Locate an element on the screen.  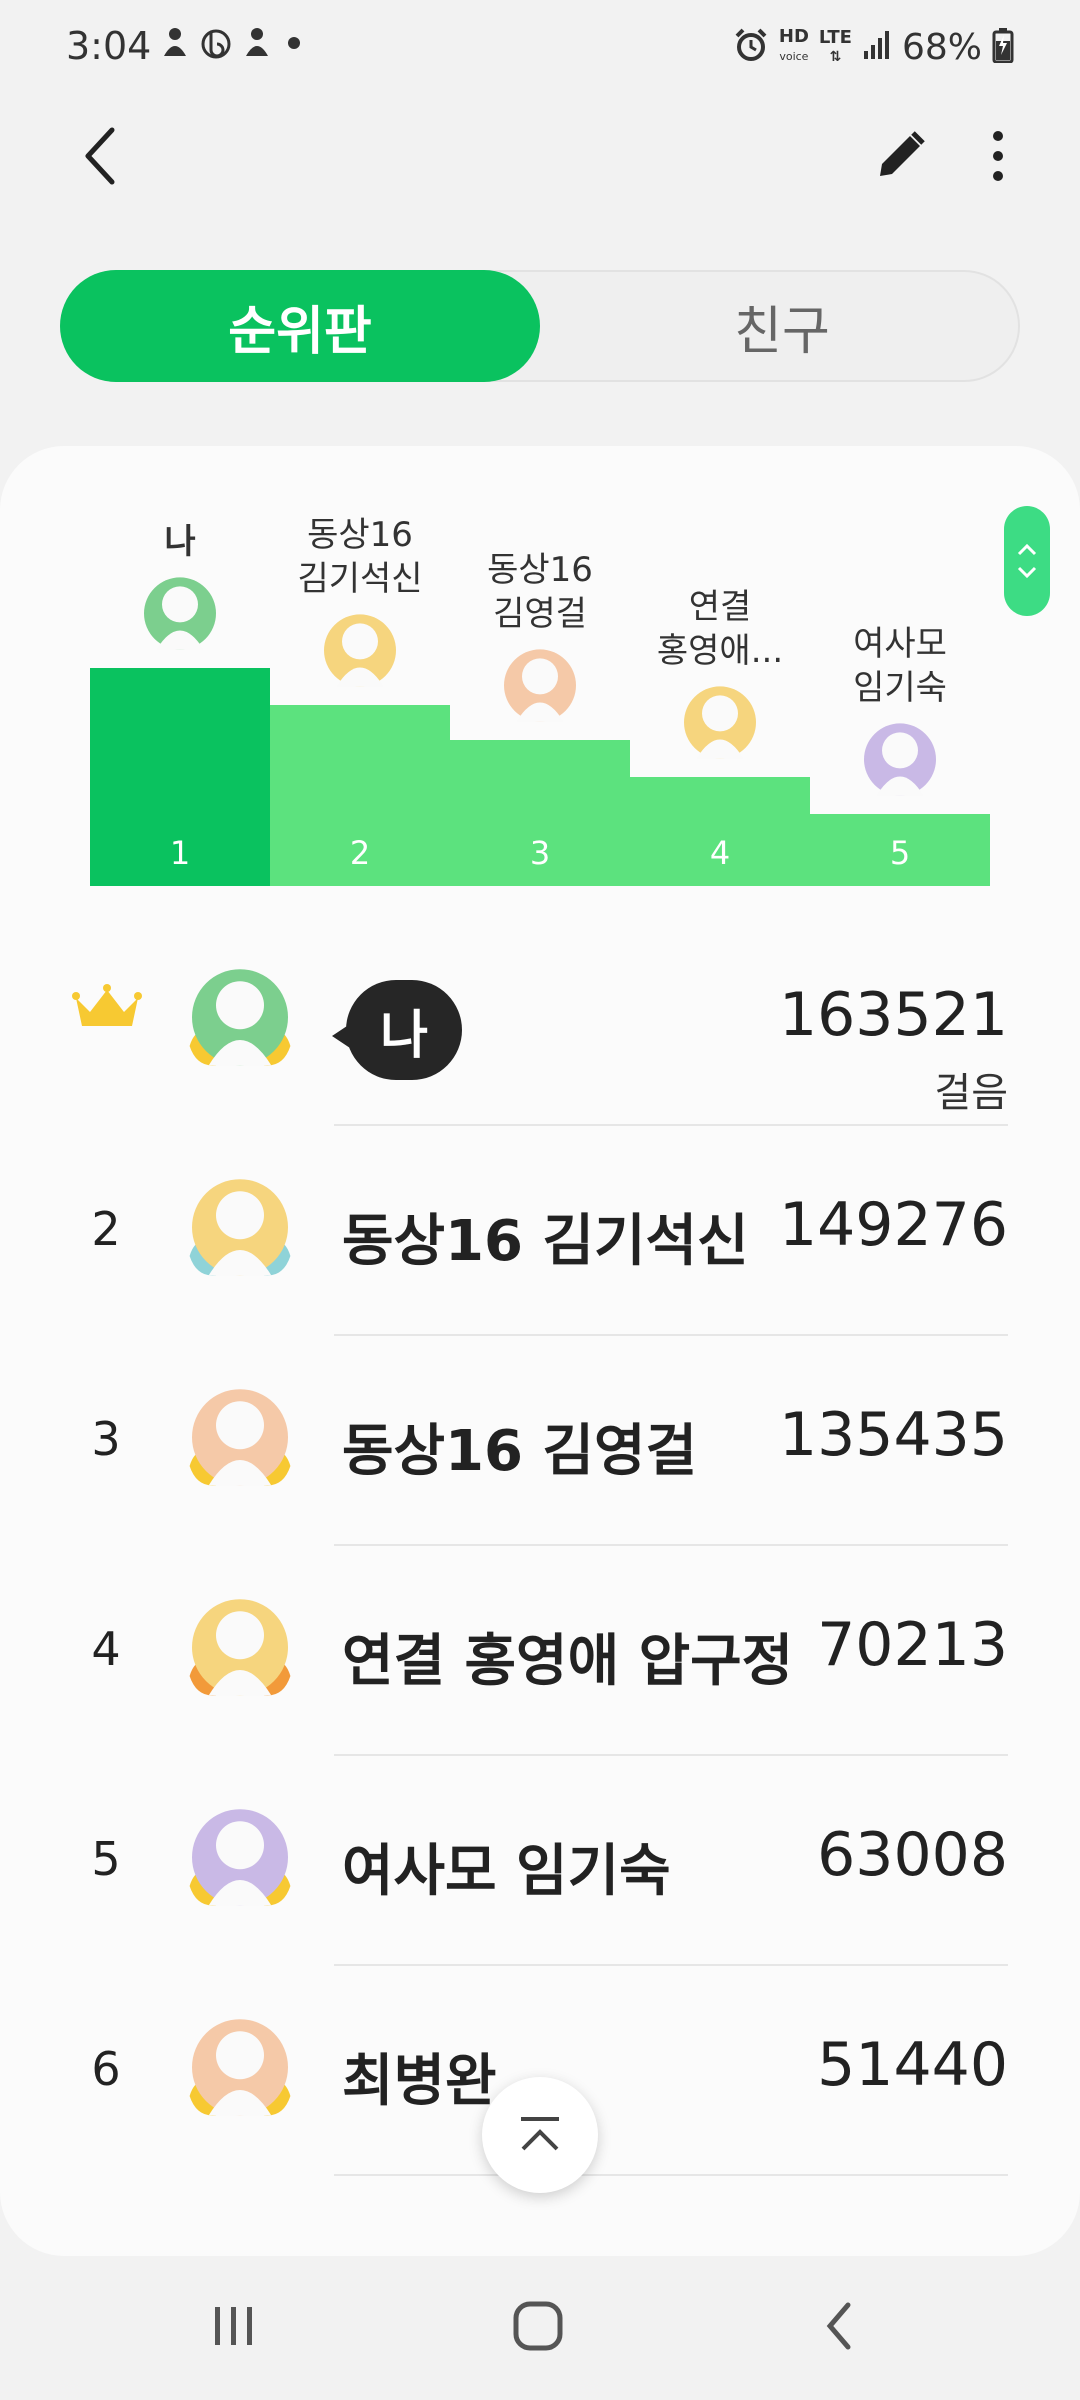
hd-voice-indicator: HD voice is located at coordinates (794, 47).